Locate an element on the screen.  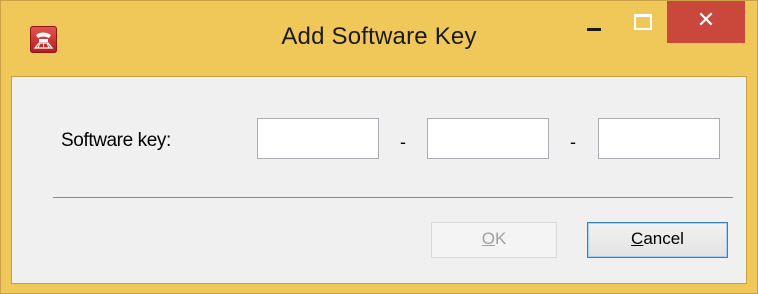
maximize-icon is located at coordinates (643, 22).